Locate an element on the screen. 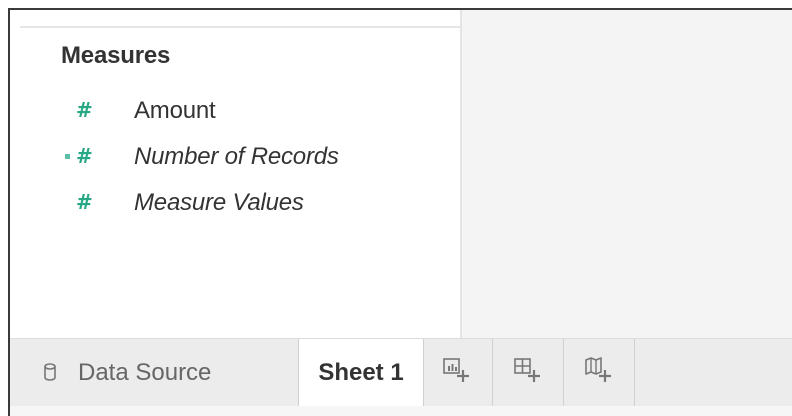  new-story-icon is located at coordinates (598, 369).